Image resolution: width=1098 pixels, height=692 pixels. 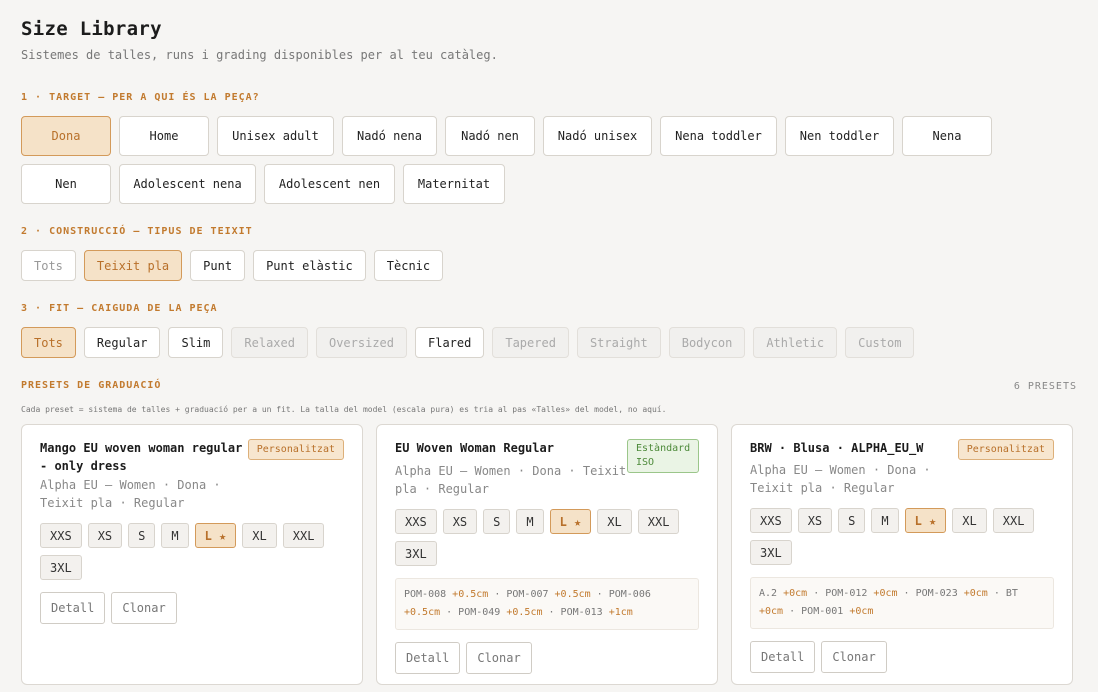 What do you see at coordinates (840, 593) in the screenshot?
I see `pom-text: · POM-012` at bounding box center [840, 593].